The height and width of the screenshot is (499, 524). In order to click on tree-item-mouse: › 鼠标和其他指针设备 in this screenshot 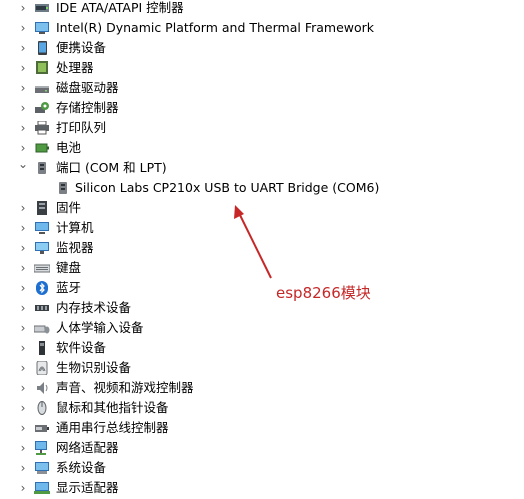, I will do `click(262, 408)`.